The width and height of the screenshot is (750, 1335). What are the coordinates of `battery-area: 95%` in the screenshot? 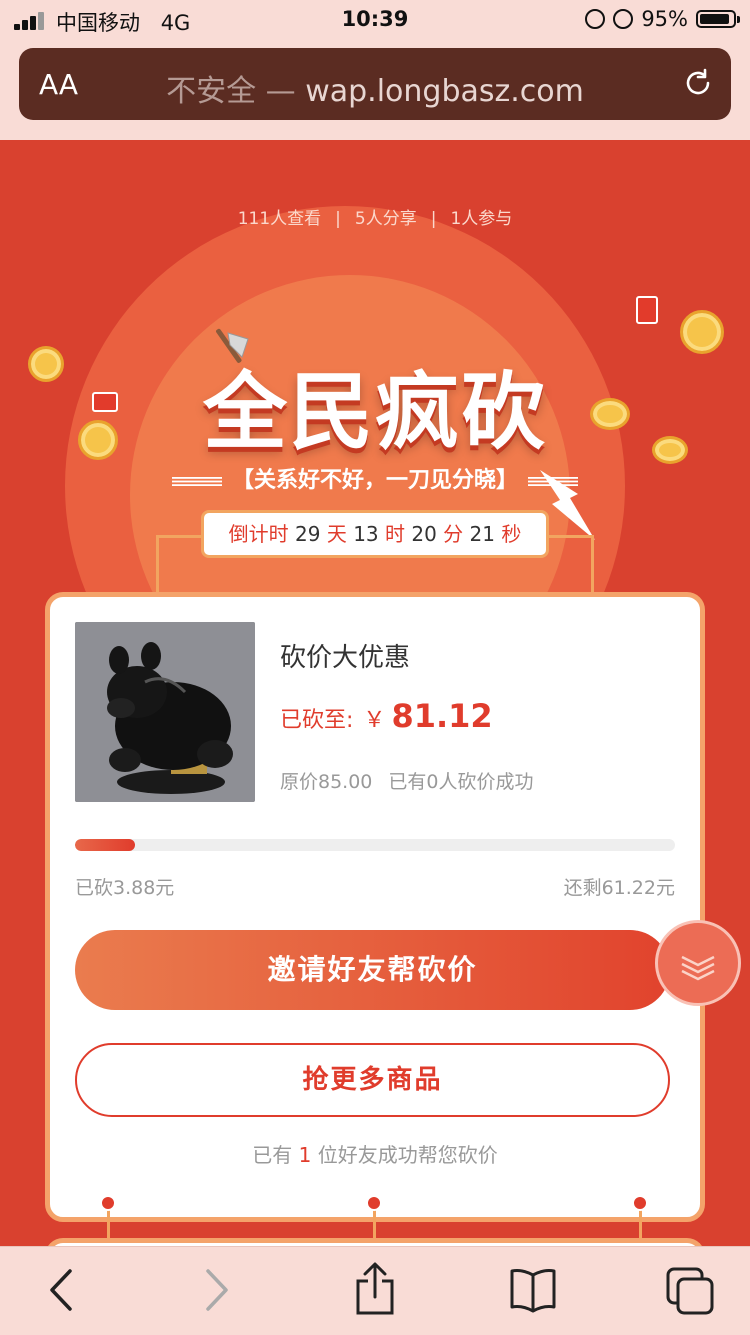 It's located at (662, 19).